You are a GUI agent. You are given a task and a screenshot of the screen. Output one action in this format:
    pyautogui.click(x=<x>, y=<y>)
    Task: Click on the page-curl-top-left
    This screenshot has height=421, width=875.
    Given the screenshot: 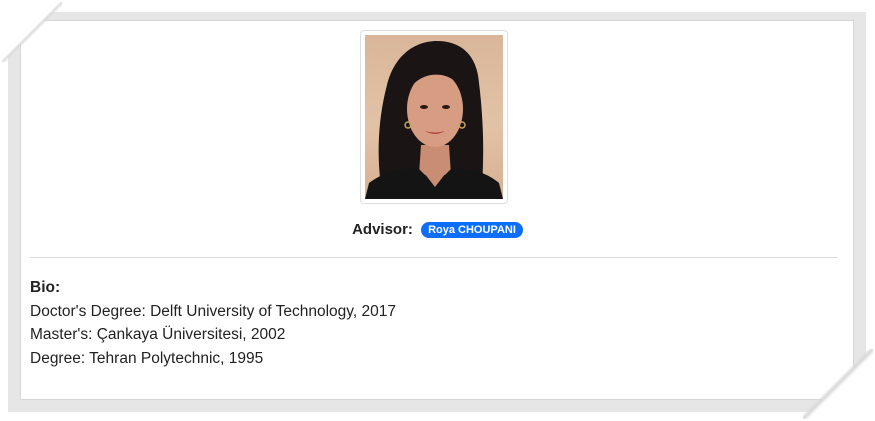 What is the action you would take?
    pyautogui.click(x=32, y=32)
    